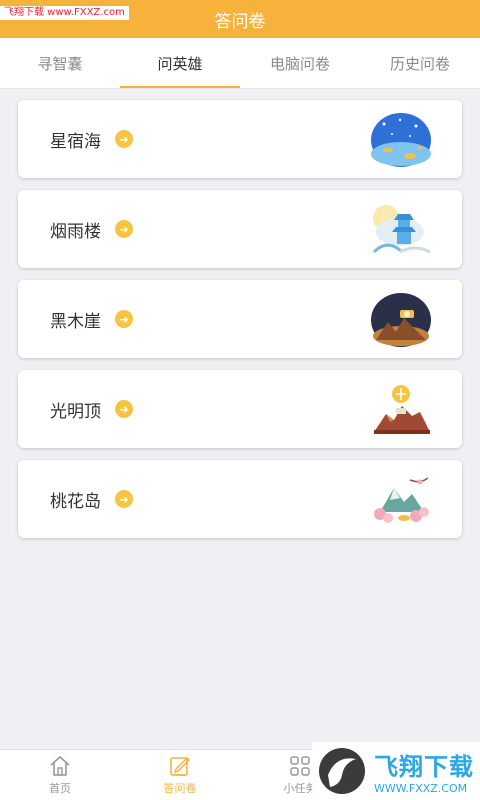  Describe the element at coordinates (401, 500) in the screenshot. I see `peach-blossom-icon` at that location.